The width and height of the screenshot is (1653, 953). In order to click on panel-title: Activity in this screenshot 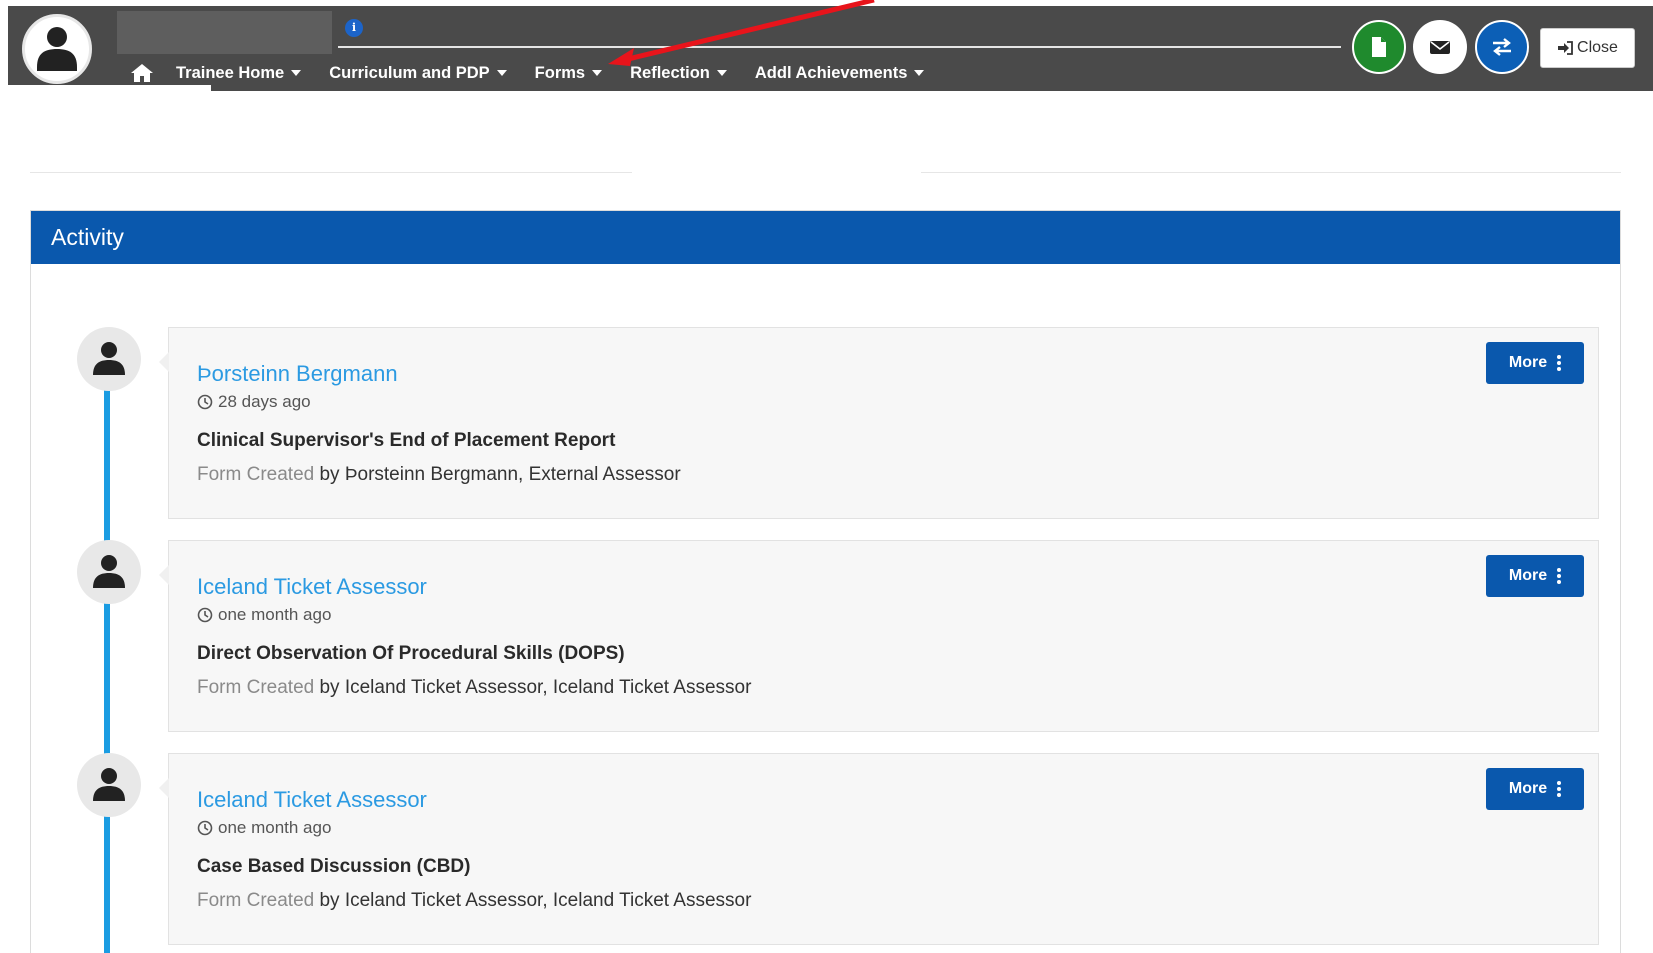, I will do `click(825, 237)`.